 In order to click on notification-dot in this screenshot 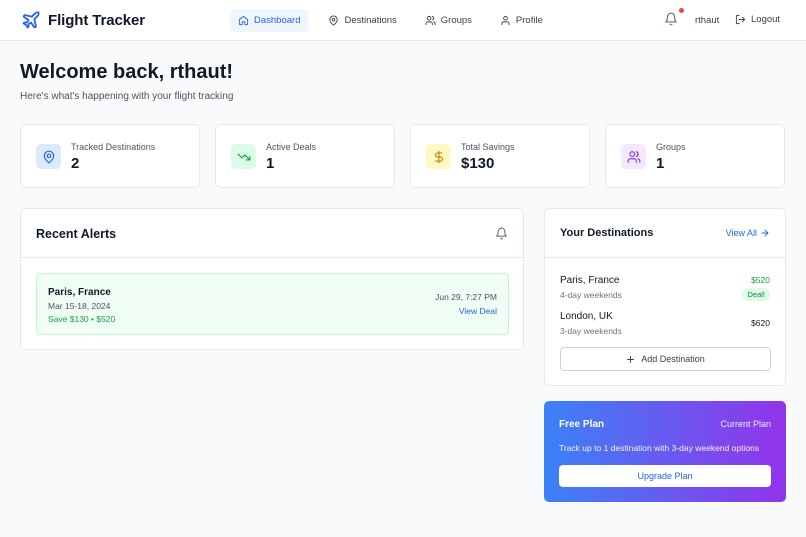, I will do `click(681, 10)`.